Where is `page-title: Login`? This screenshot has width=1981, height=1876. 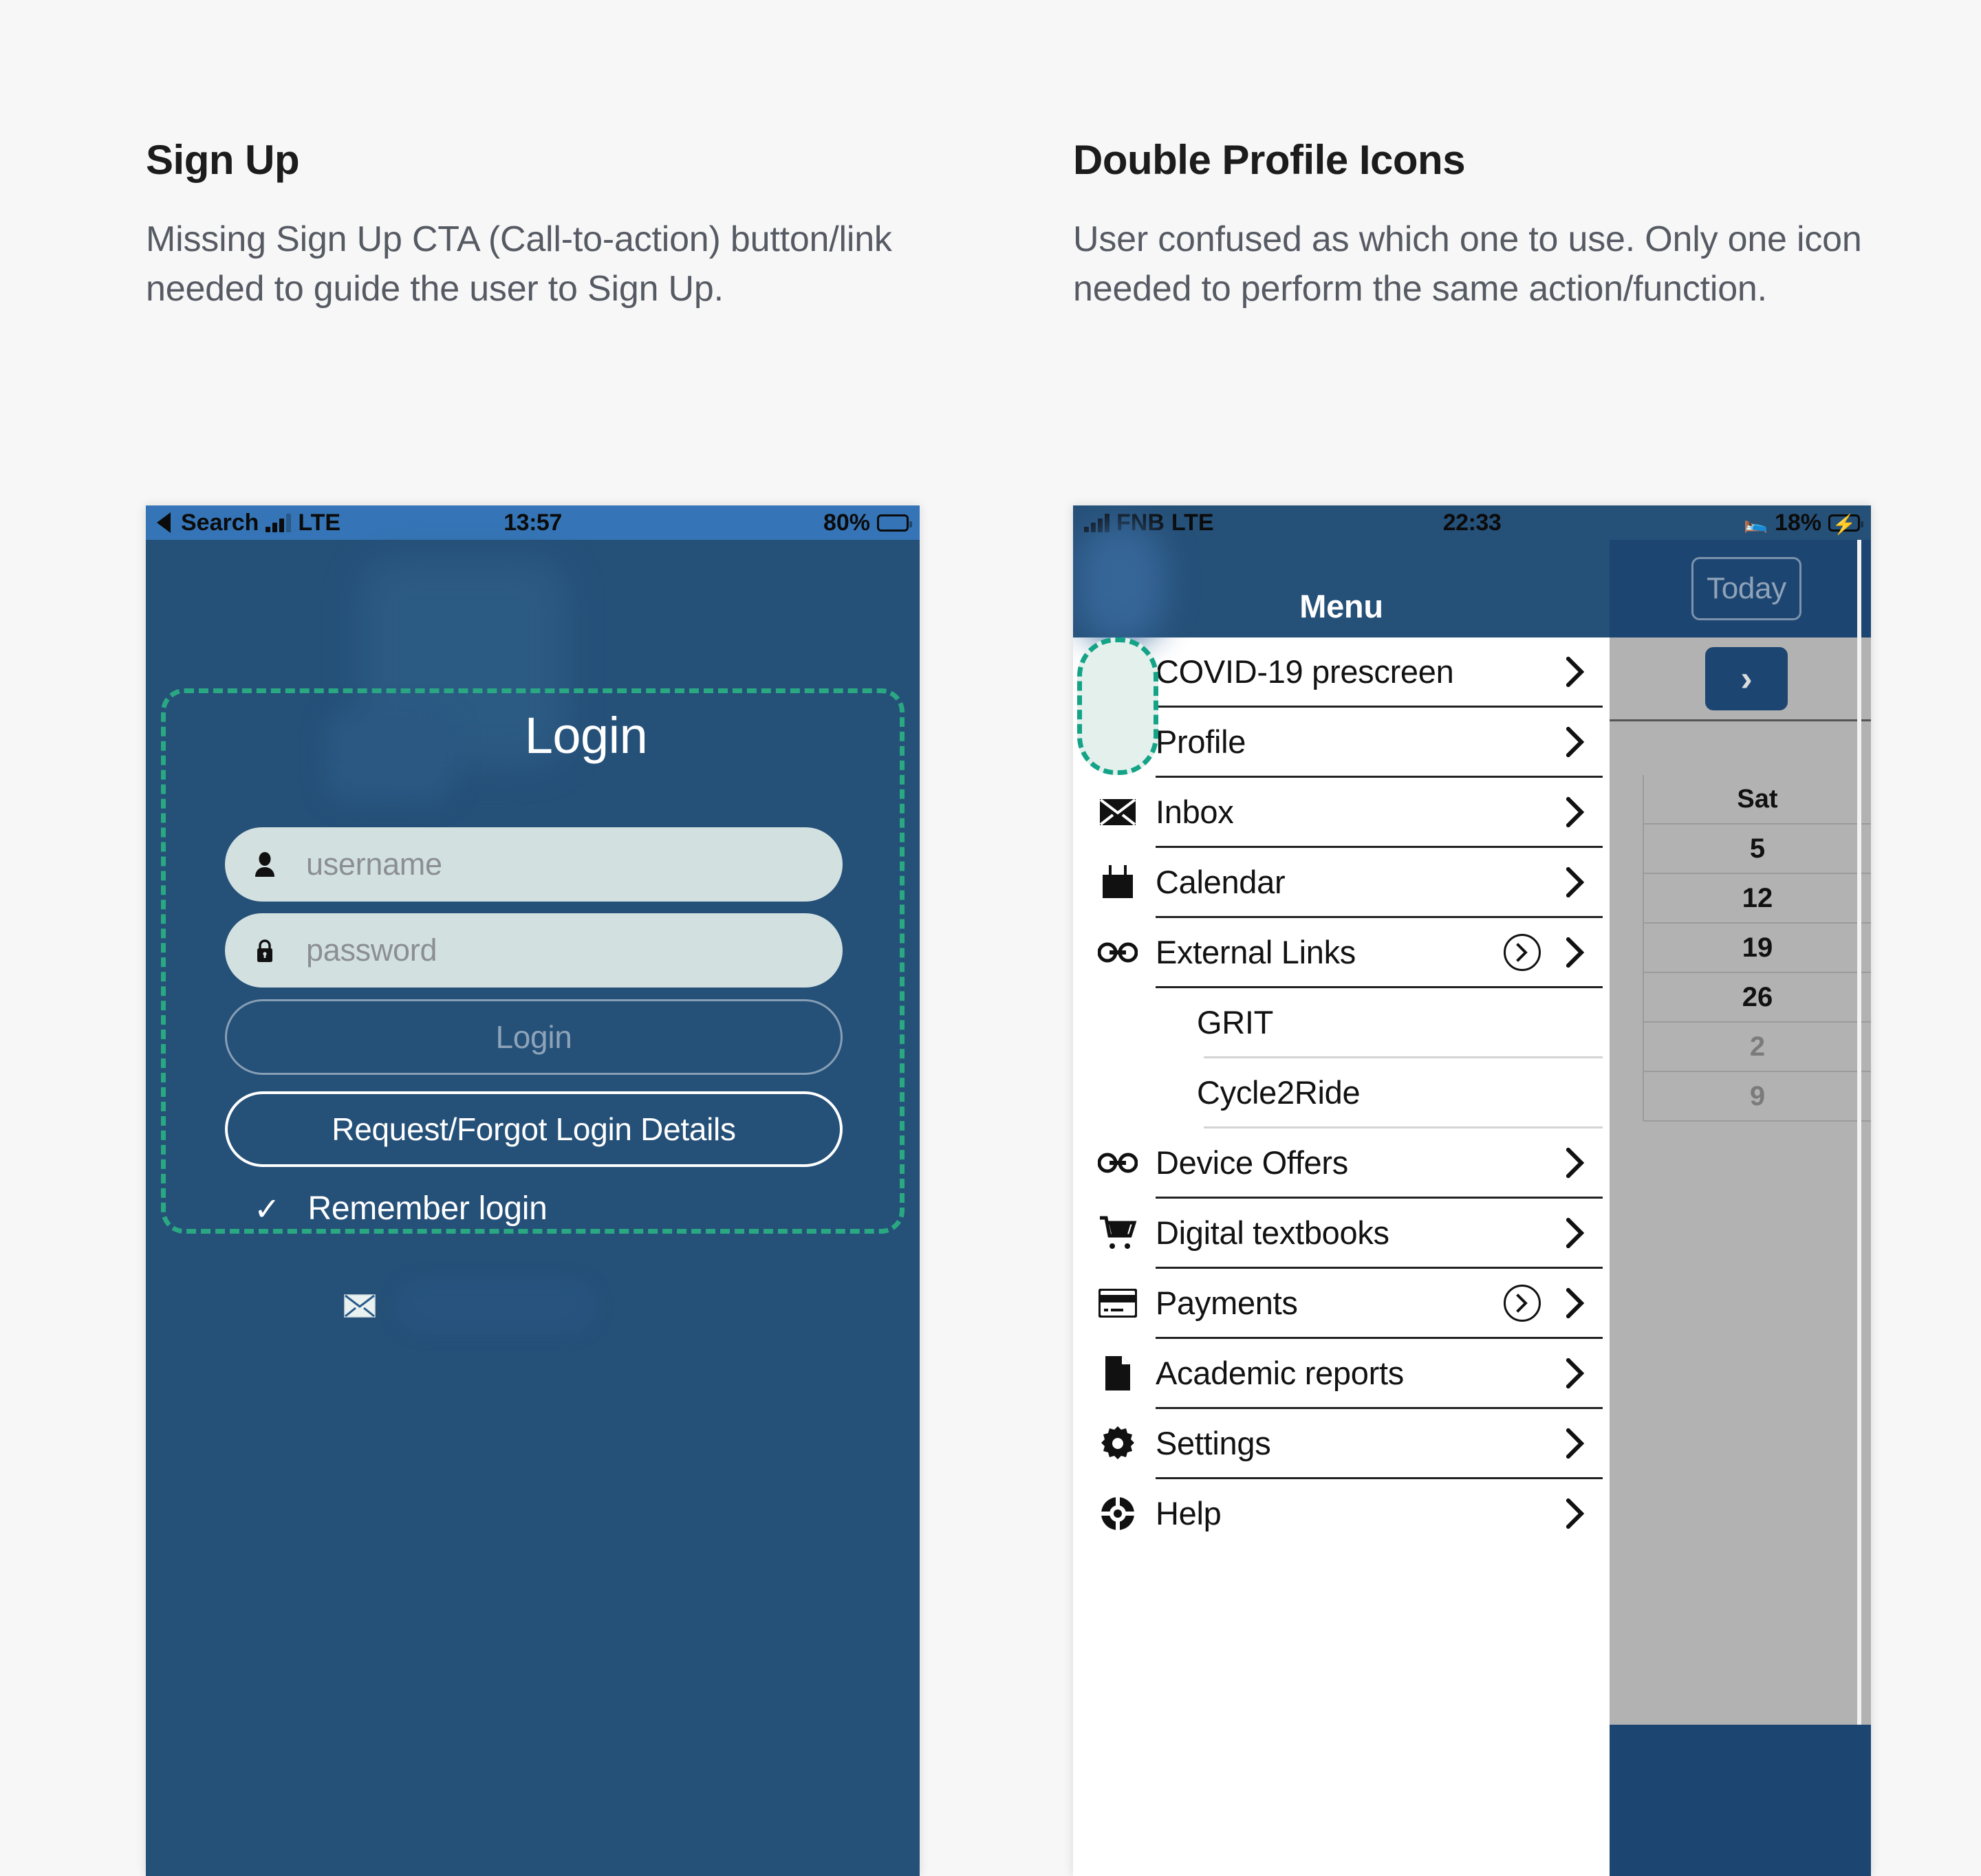 page-title: Login is located at coordinates (586, 736).